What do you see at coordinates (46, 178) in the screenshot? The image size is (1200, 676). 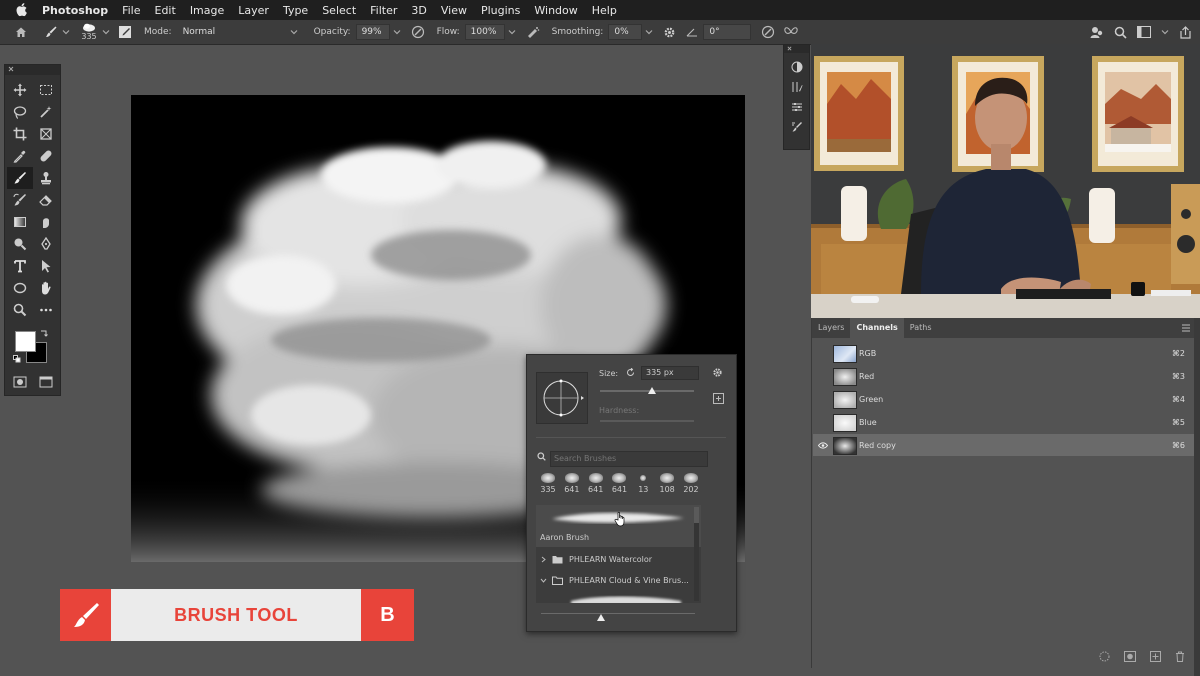 I see `clone-stamp-tool` at bounding box center [46, 178].